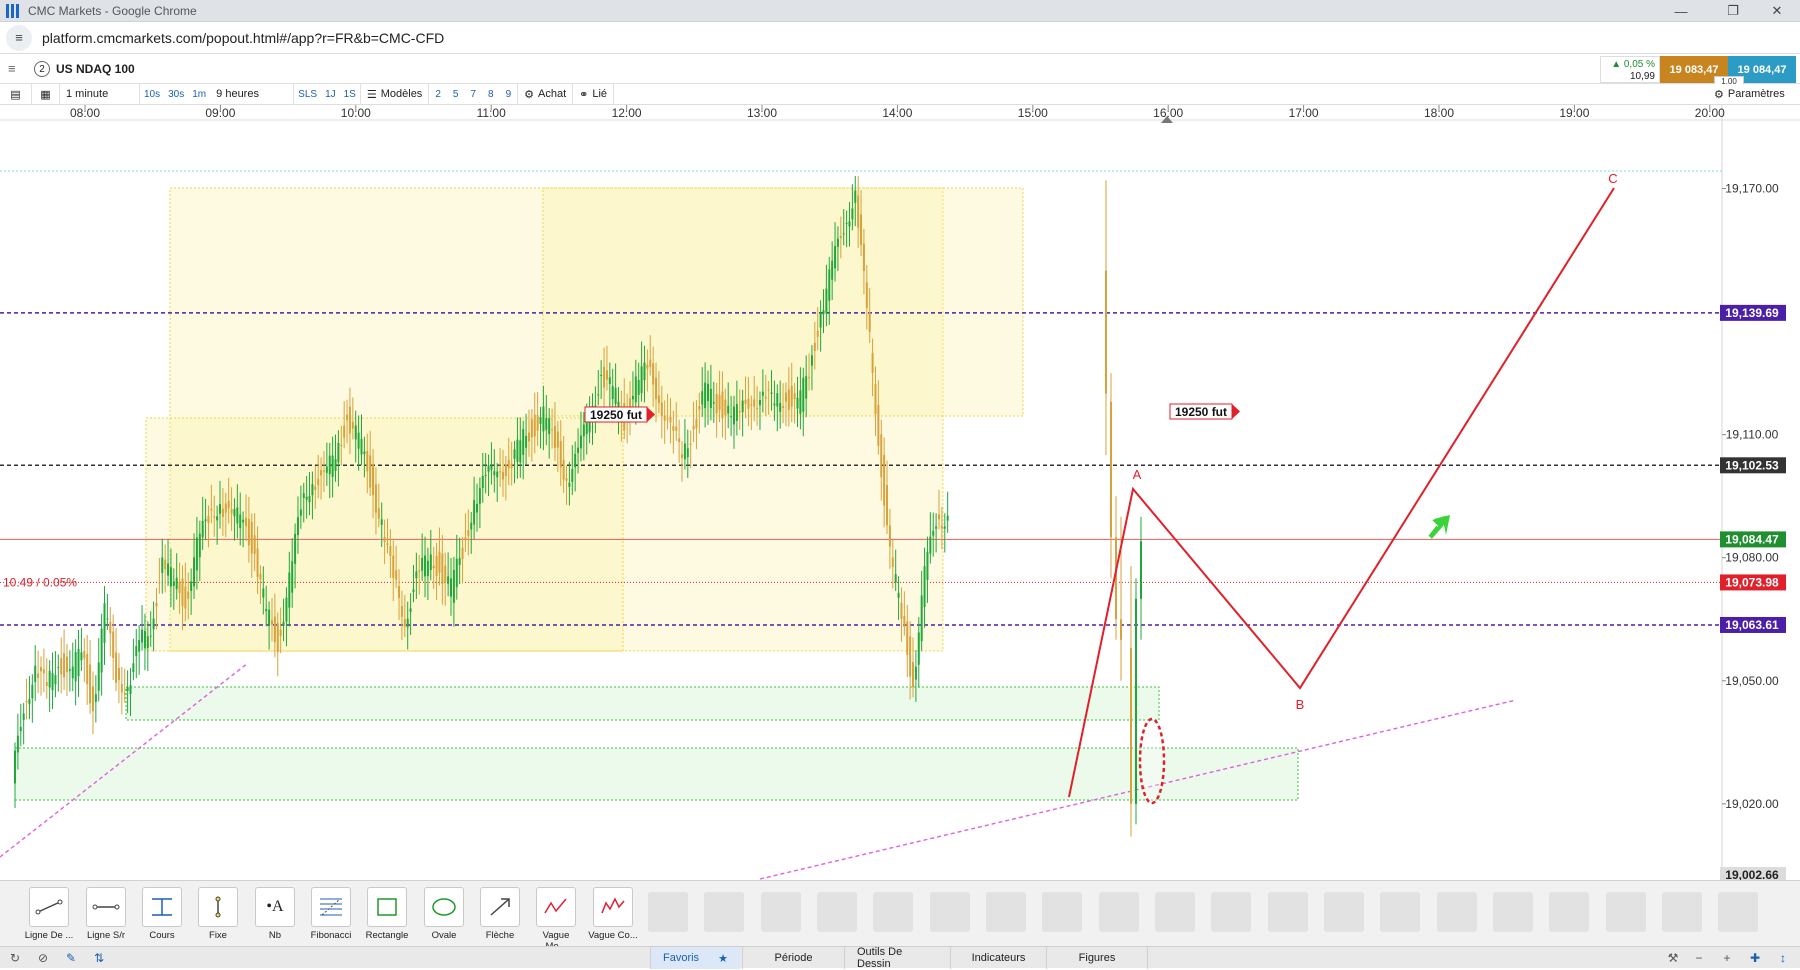 The height and width of the screenshot is (970, 1800). I want to click on interval-select: 1 minute, so click(100, 94).